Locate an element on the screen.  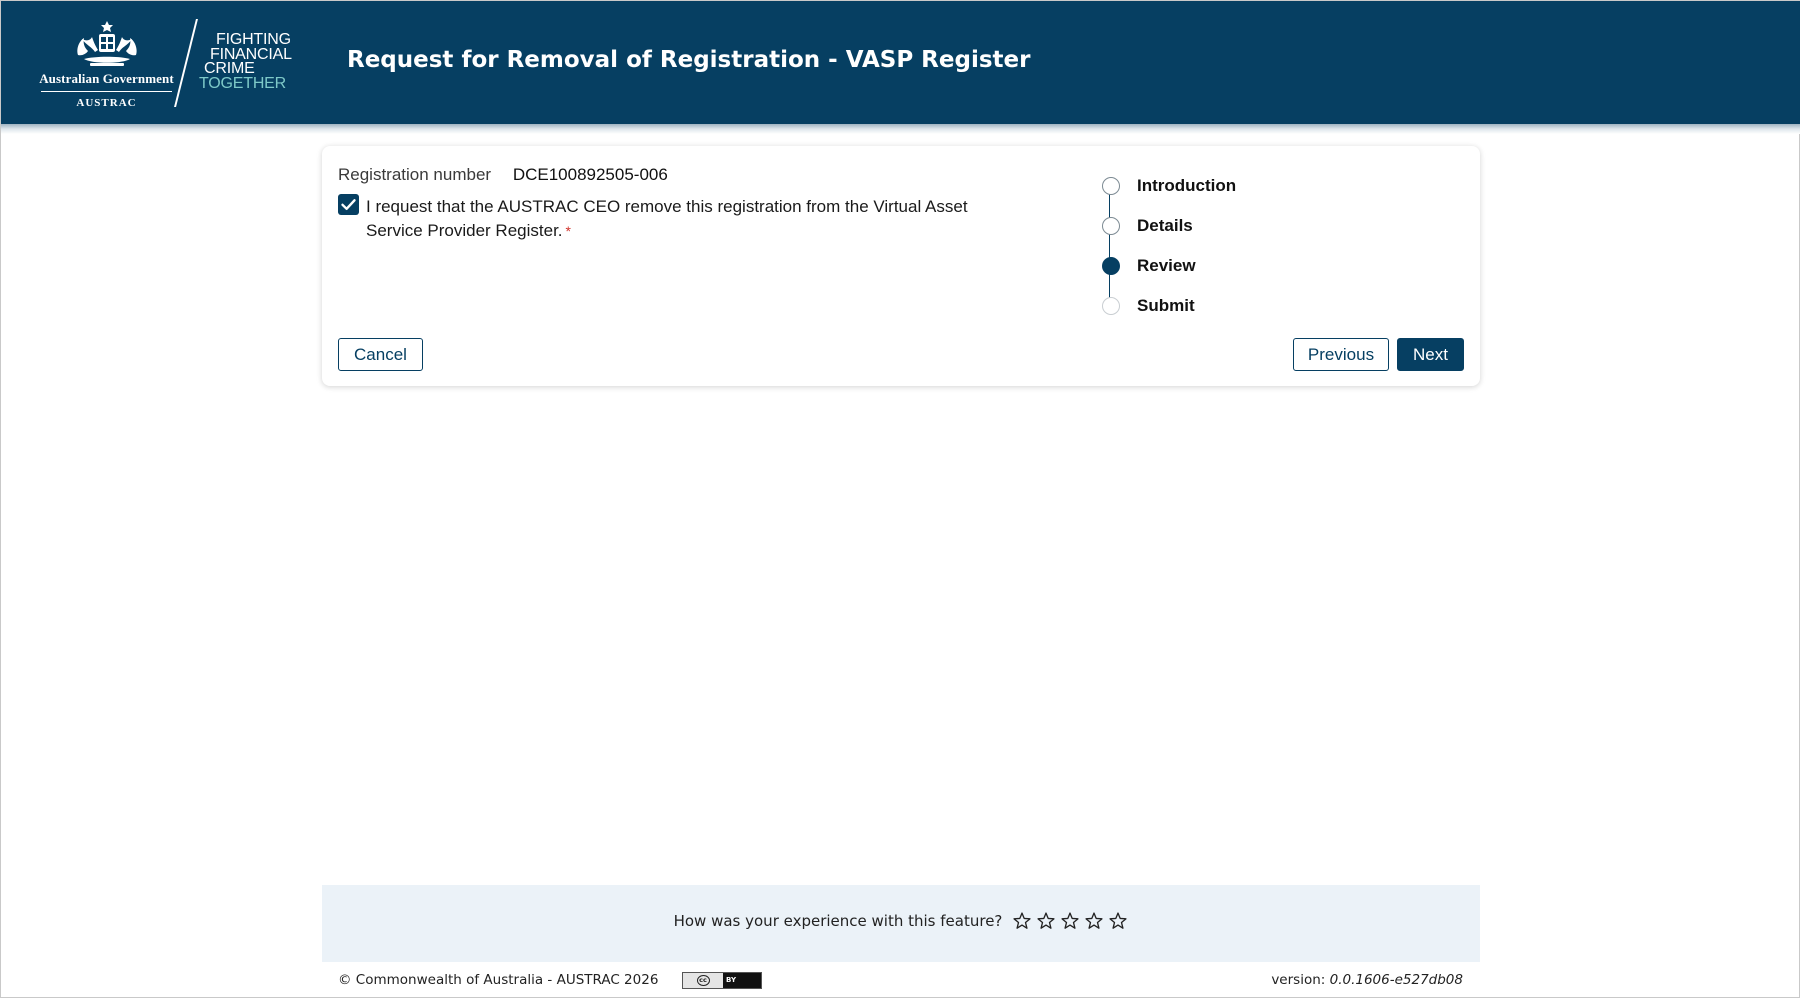
request-removal-checkbox is located at coordinates (348, 204).